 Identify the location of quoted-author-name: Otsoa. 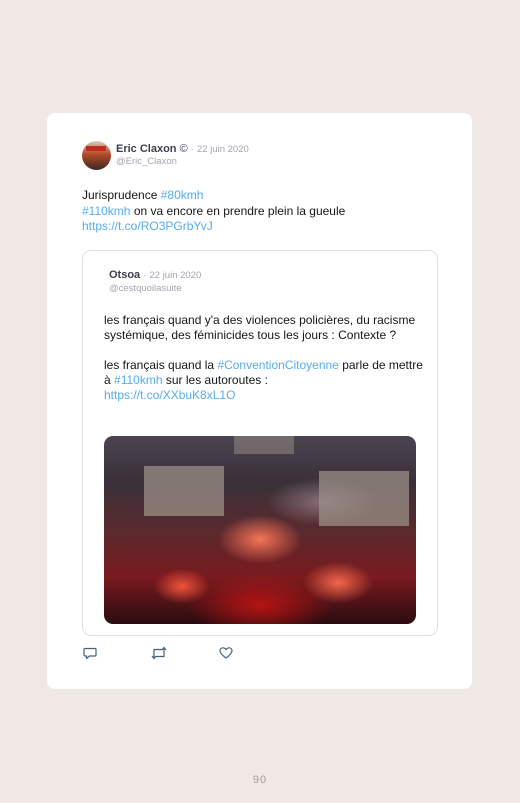
(124, 275).